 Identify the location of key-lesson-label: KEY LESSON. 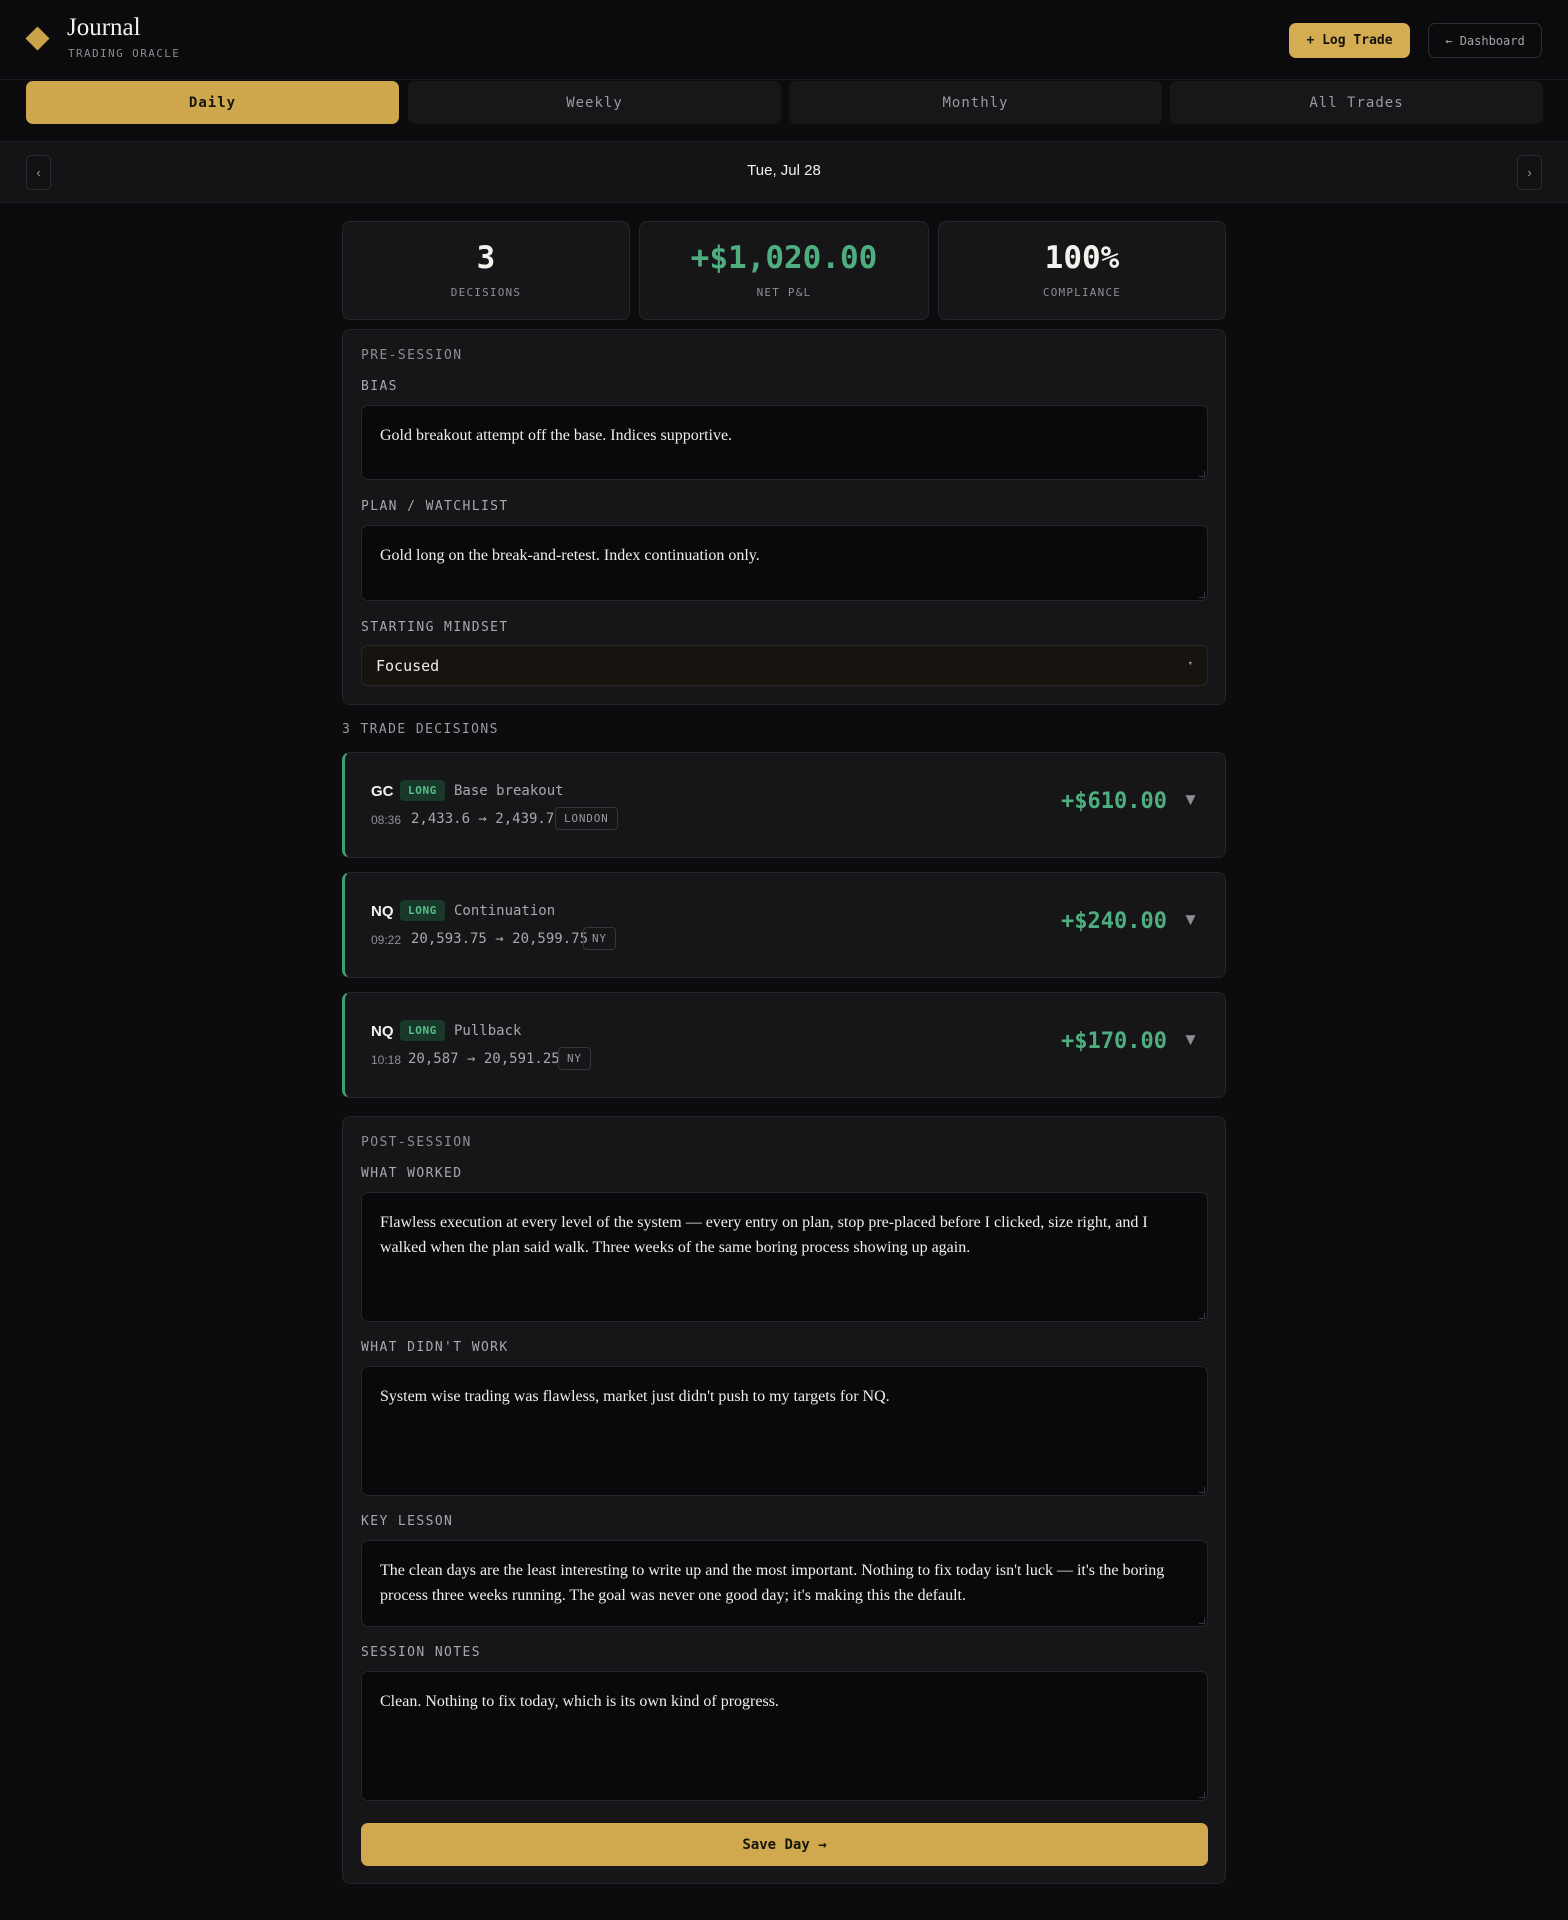
(407, 1521).